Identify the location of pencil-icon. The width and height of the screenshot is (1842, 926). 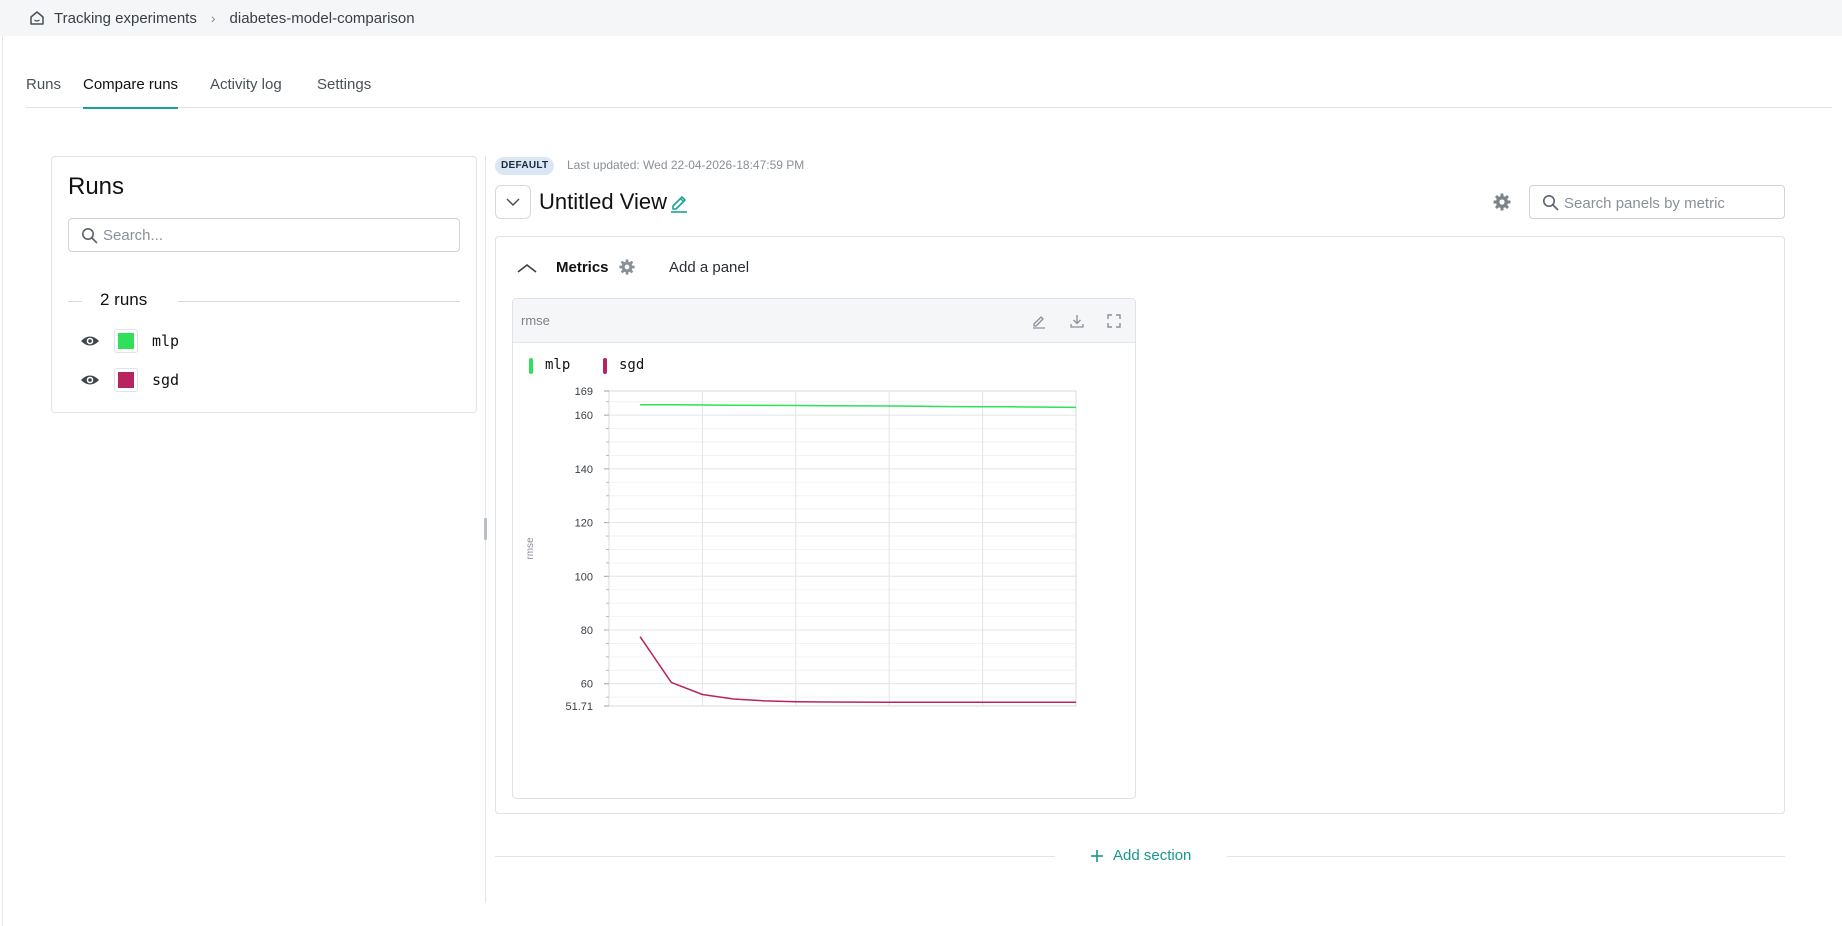
(679, 202).